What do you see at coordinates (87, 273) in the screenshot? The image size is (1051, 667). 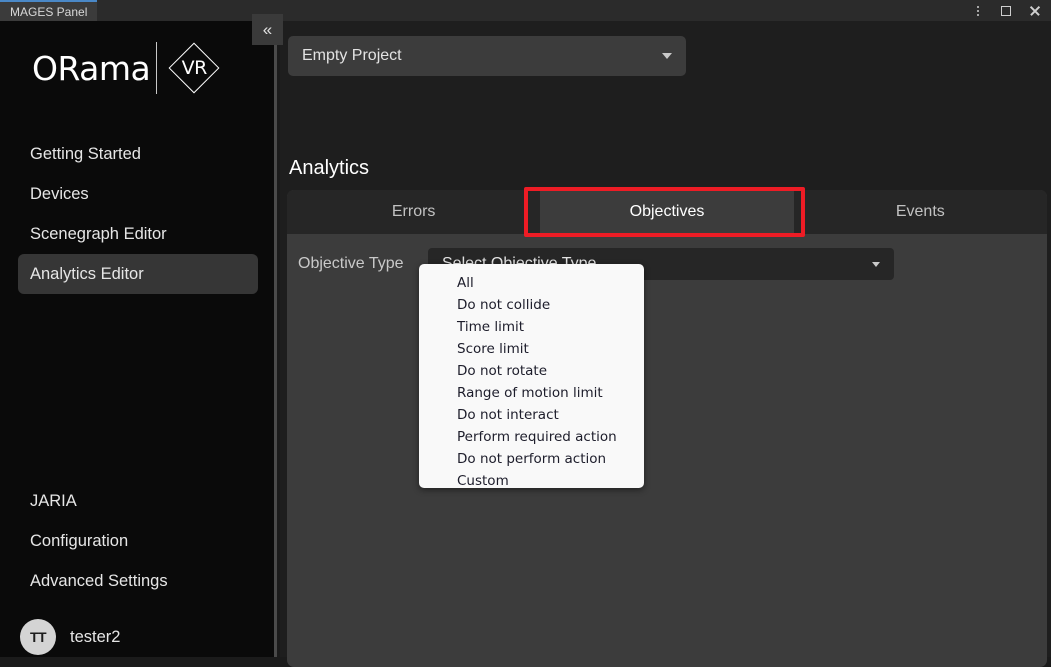 I see `sidebar-item-label: Analytics Editor` at bounding box center [87, 273].